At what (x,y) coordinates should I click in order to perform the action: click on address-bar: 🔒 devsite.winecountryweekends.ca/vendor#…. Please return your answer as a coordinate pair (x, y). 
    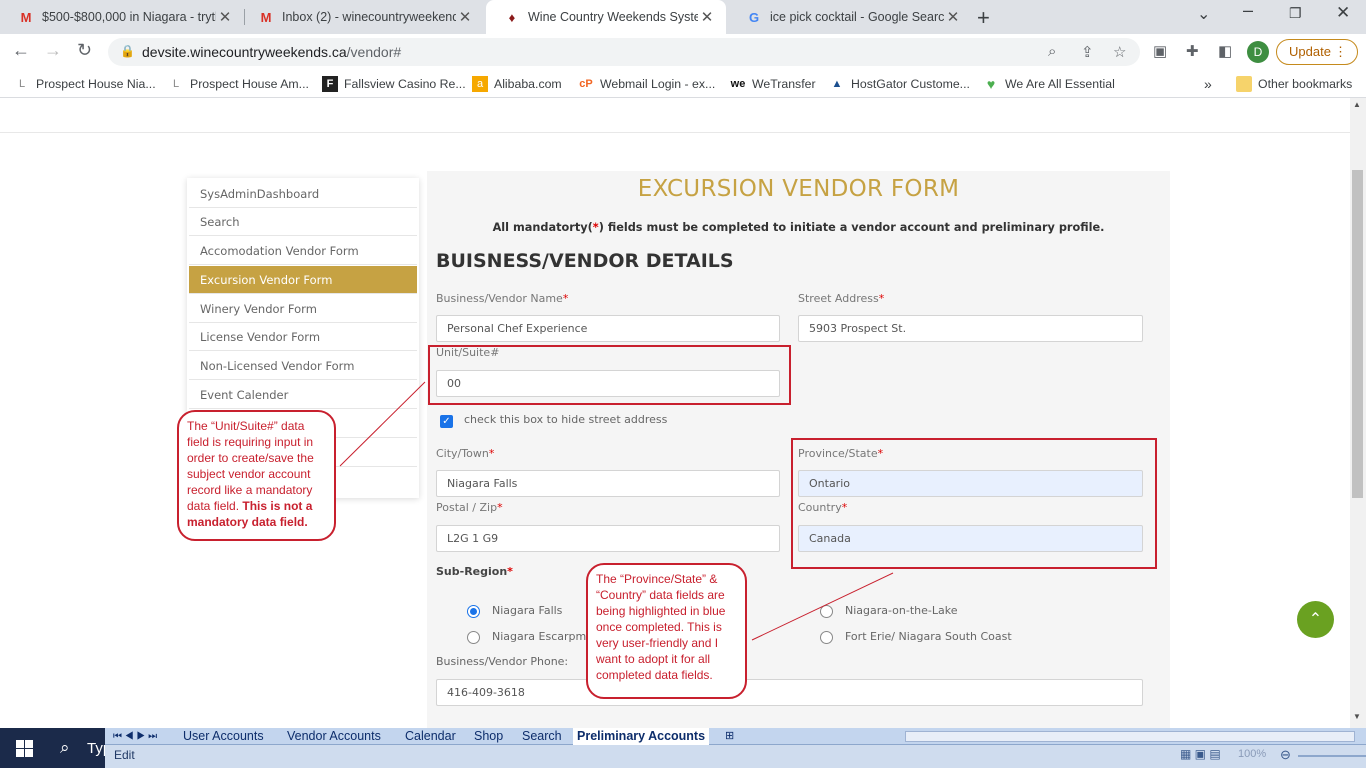
    Looking at the image, I should click on (624, 52).